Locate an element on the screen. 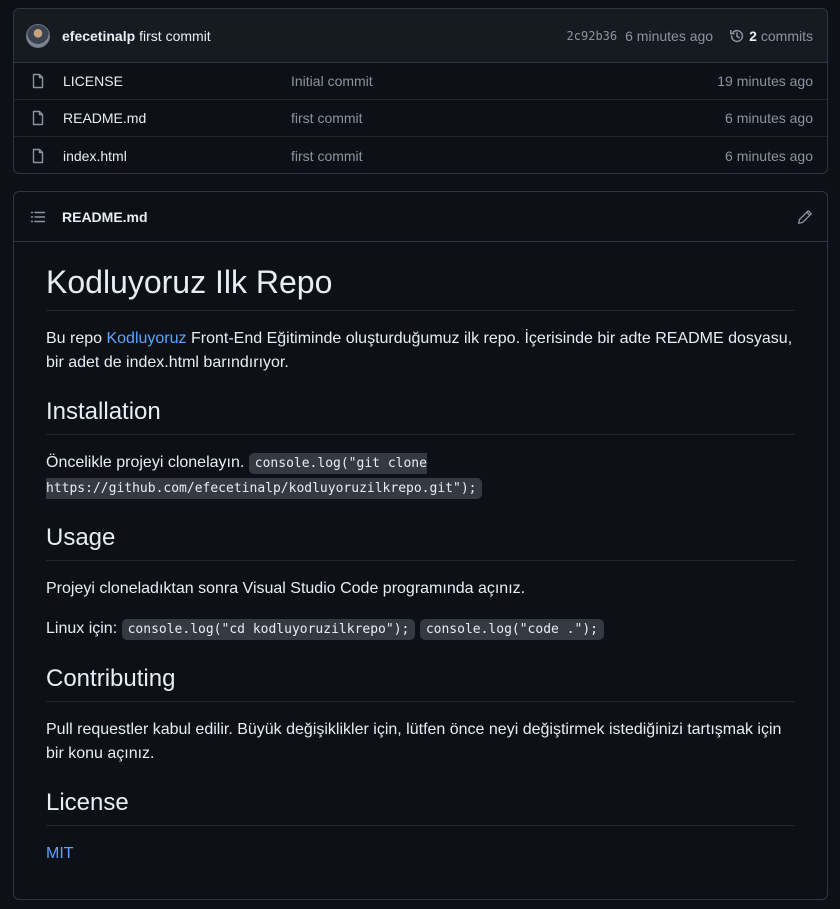 Image resolution: width=840 pixels, height=909 pixels. commits-history-link: 2 commits is located at coordinates (771, 36).